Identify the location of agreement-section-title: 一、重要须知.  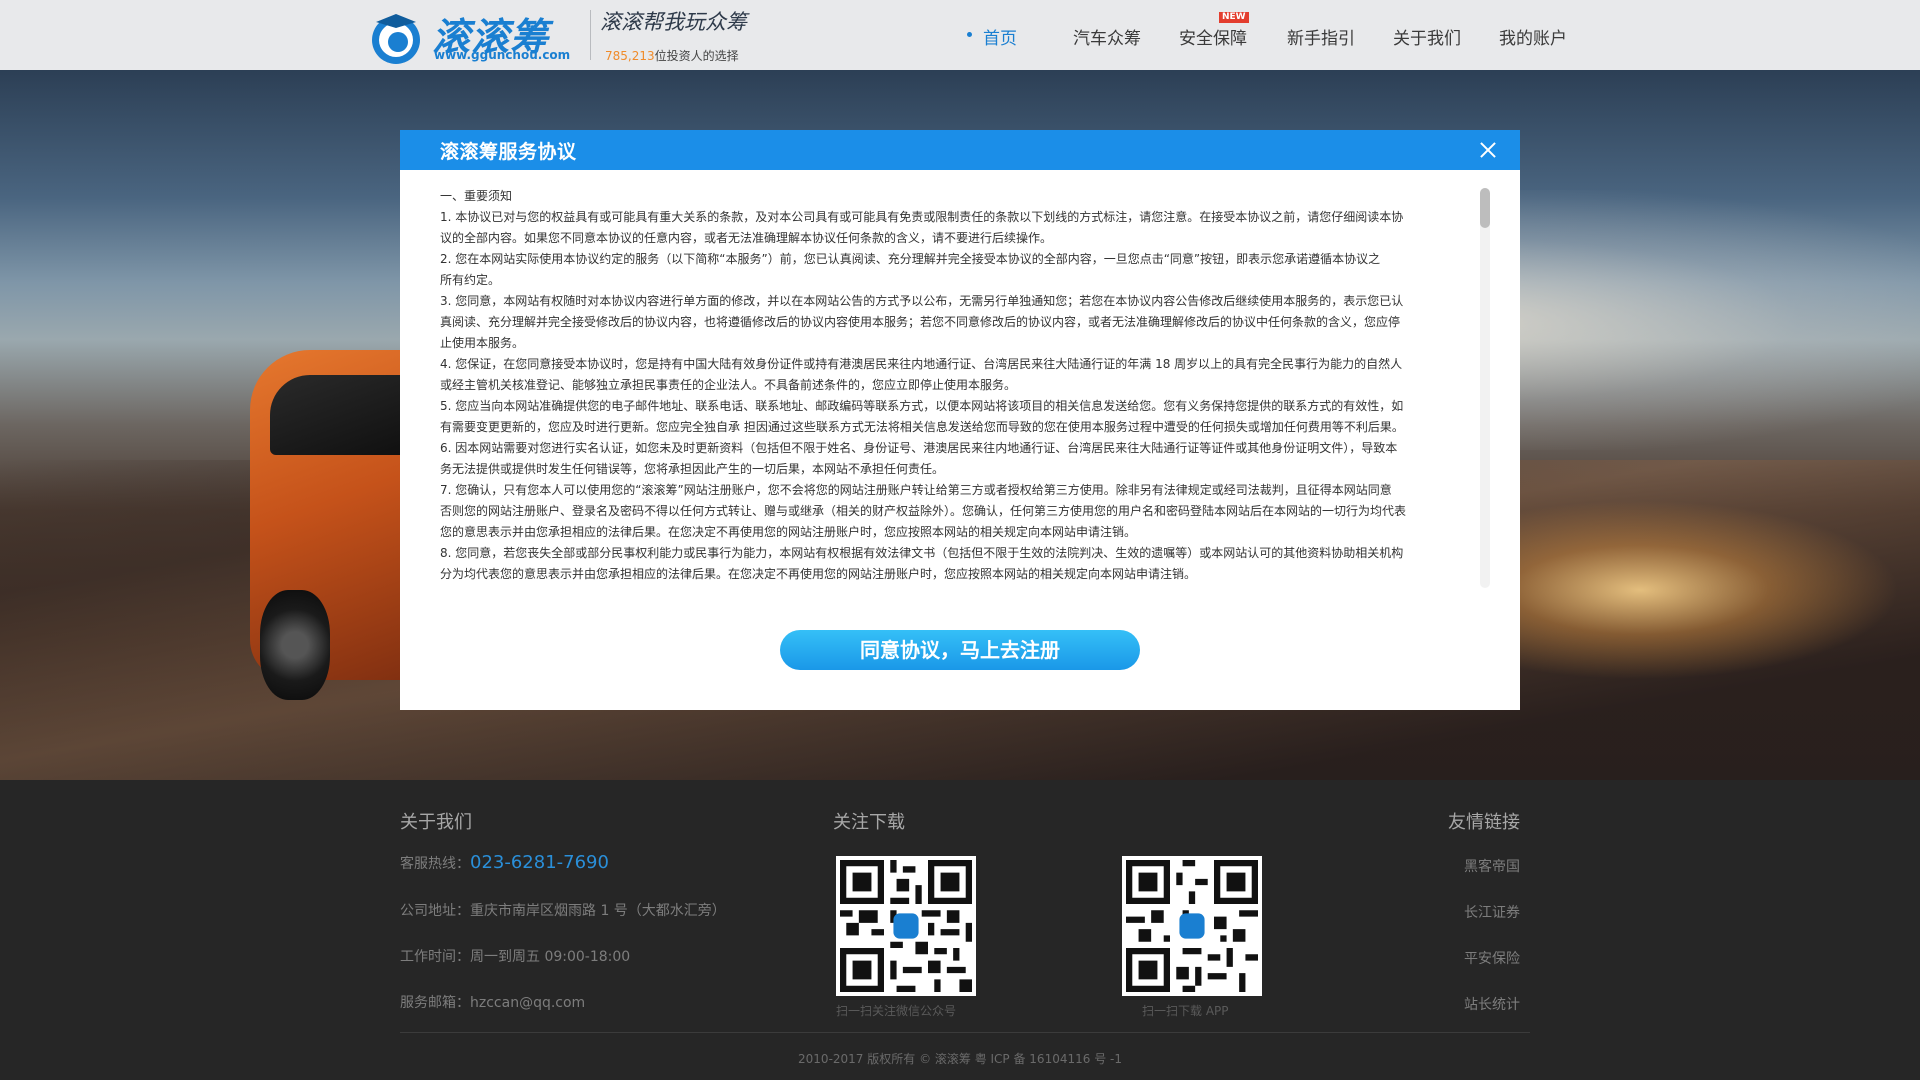
(476, 196).